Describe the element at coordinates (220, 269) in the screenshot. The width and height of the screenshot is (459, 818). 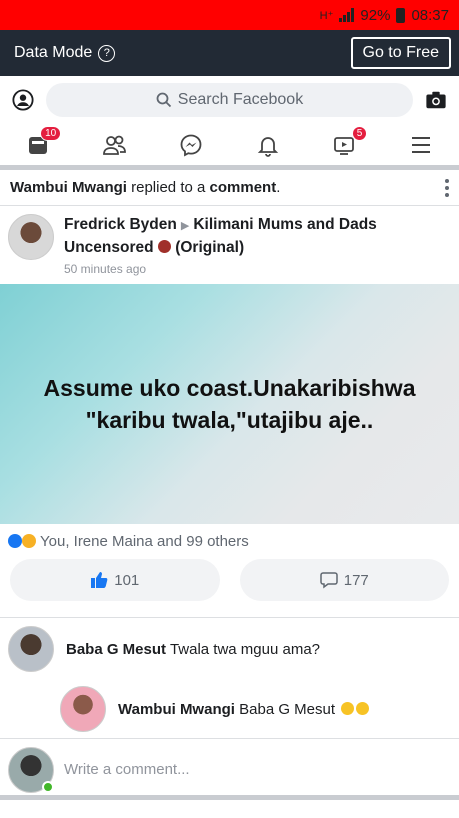
I see `post-time: 50 minutes ago` at that location.